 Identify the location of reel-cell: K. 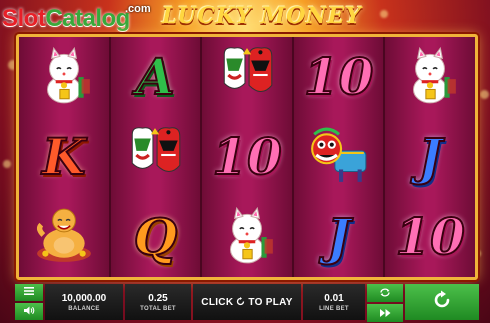
(64, 157).